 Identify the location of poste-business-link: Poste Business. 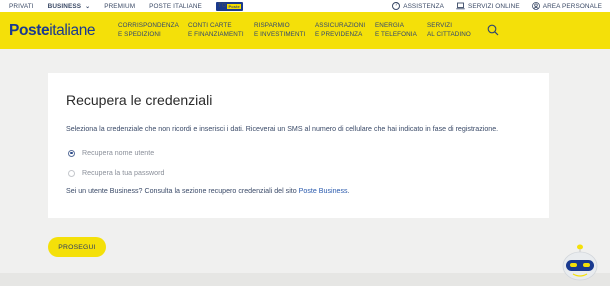
(323, 191).